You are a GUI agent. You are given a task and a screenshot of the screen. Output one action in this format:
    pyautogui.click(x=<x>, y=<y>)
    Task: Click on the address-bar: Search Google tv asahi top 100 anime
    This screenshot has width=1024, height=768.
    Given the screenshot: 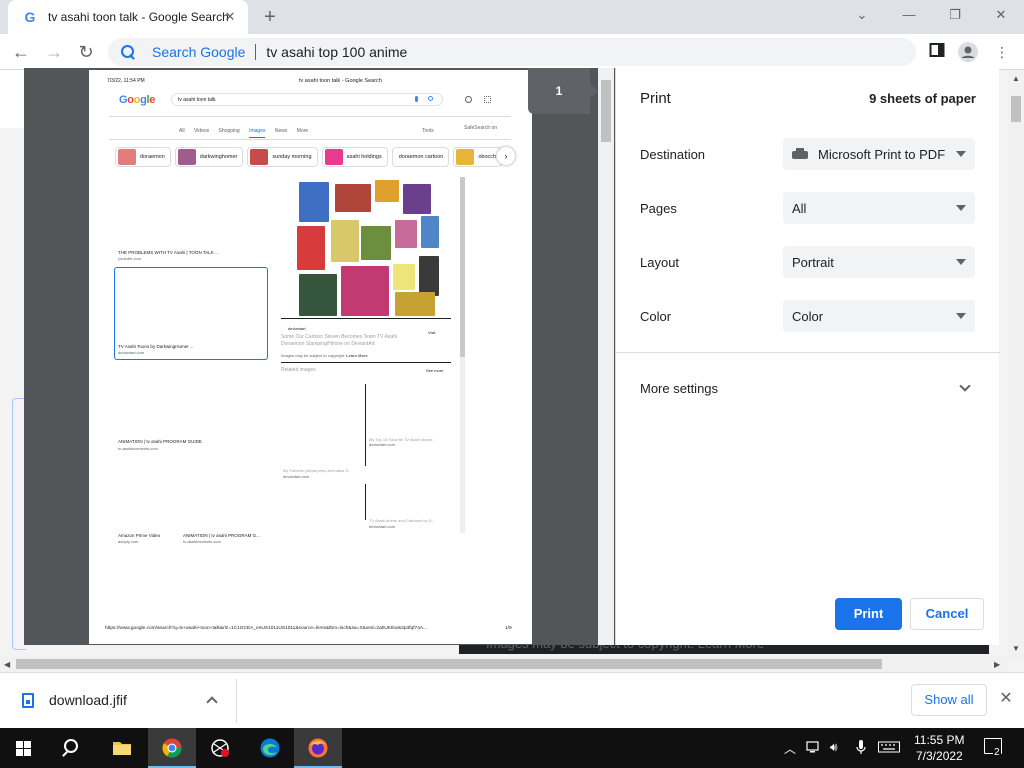 What is the action you would take?
    pyautogui.click(x=512, y=52)
    